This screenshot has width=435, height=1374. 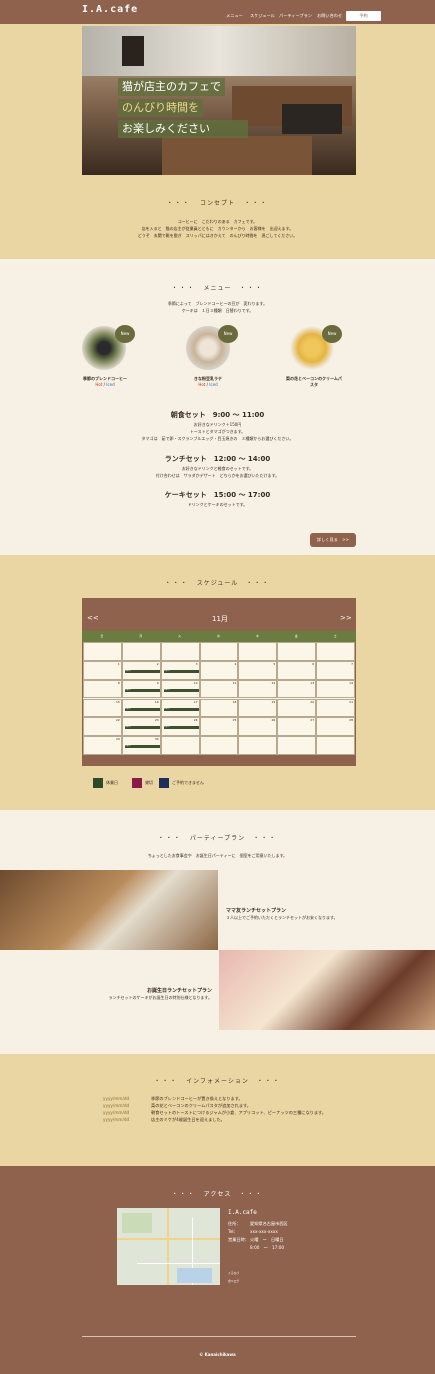 What do you see at coordinates (297, 708) in the screenshot?
I see `calendar-day: 20` at bounding box center [297, 708].